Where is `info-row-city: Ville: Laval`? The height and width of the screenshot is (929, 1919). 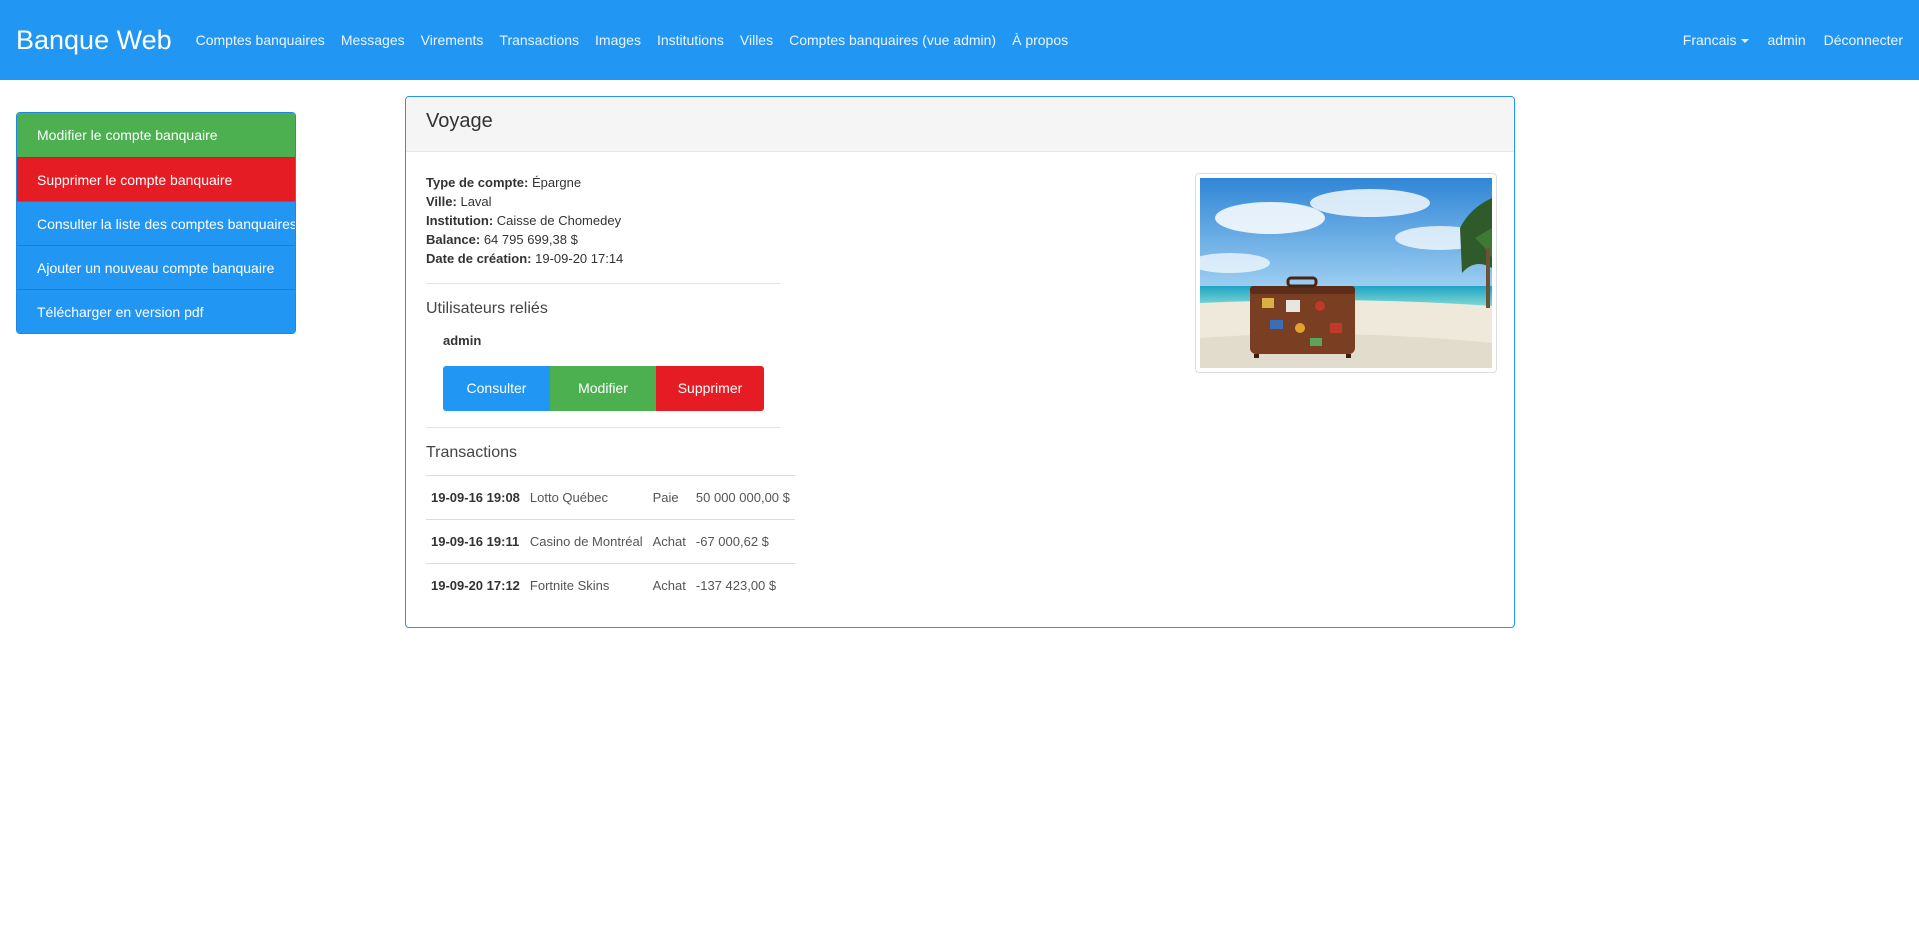
info-row-city: Ville: Laval is located at coordinates (524, 201).